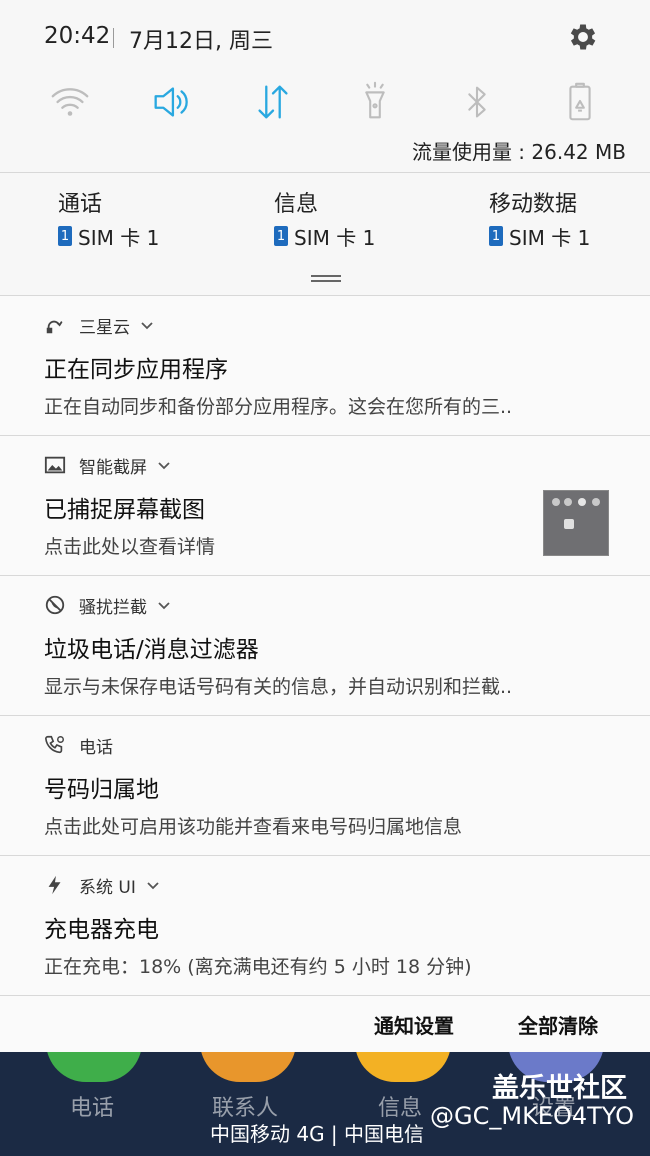 Image resolution: width=650 pixels, height=1156 pixels. What do you see at coordinates (77, 36) in the screenshot?
I see `status-time: 20:42` at bounding box center [77, 36].